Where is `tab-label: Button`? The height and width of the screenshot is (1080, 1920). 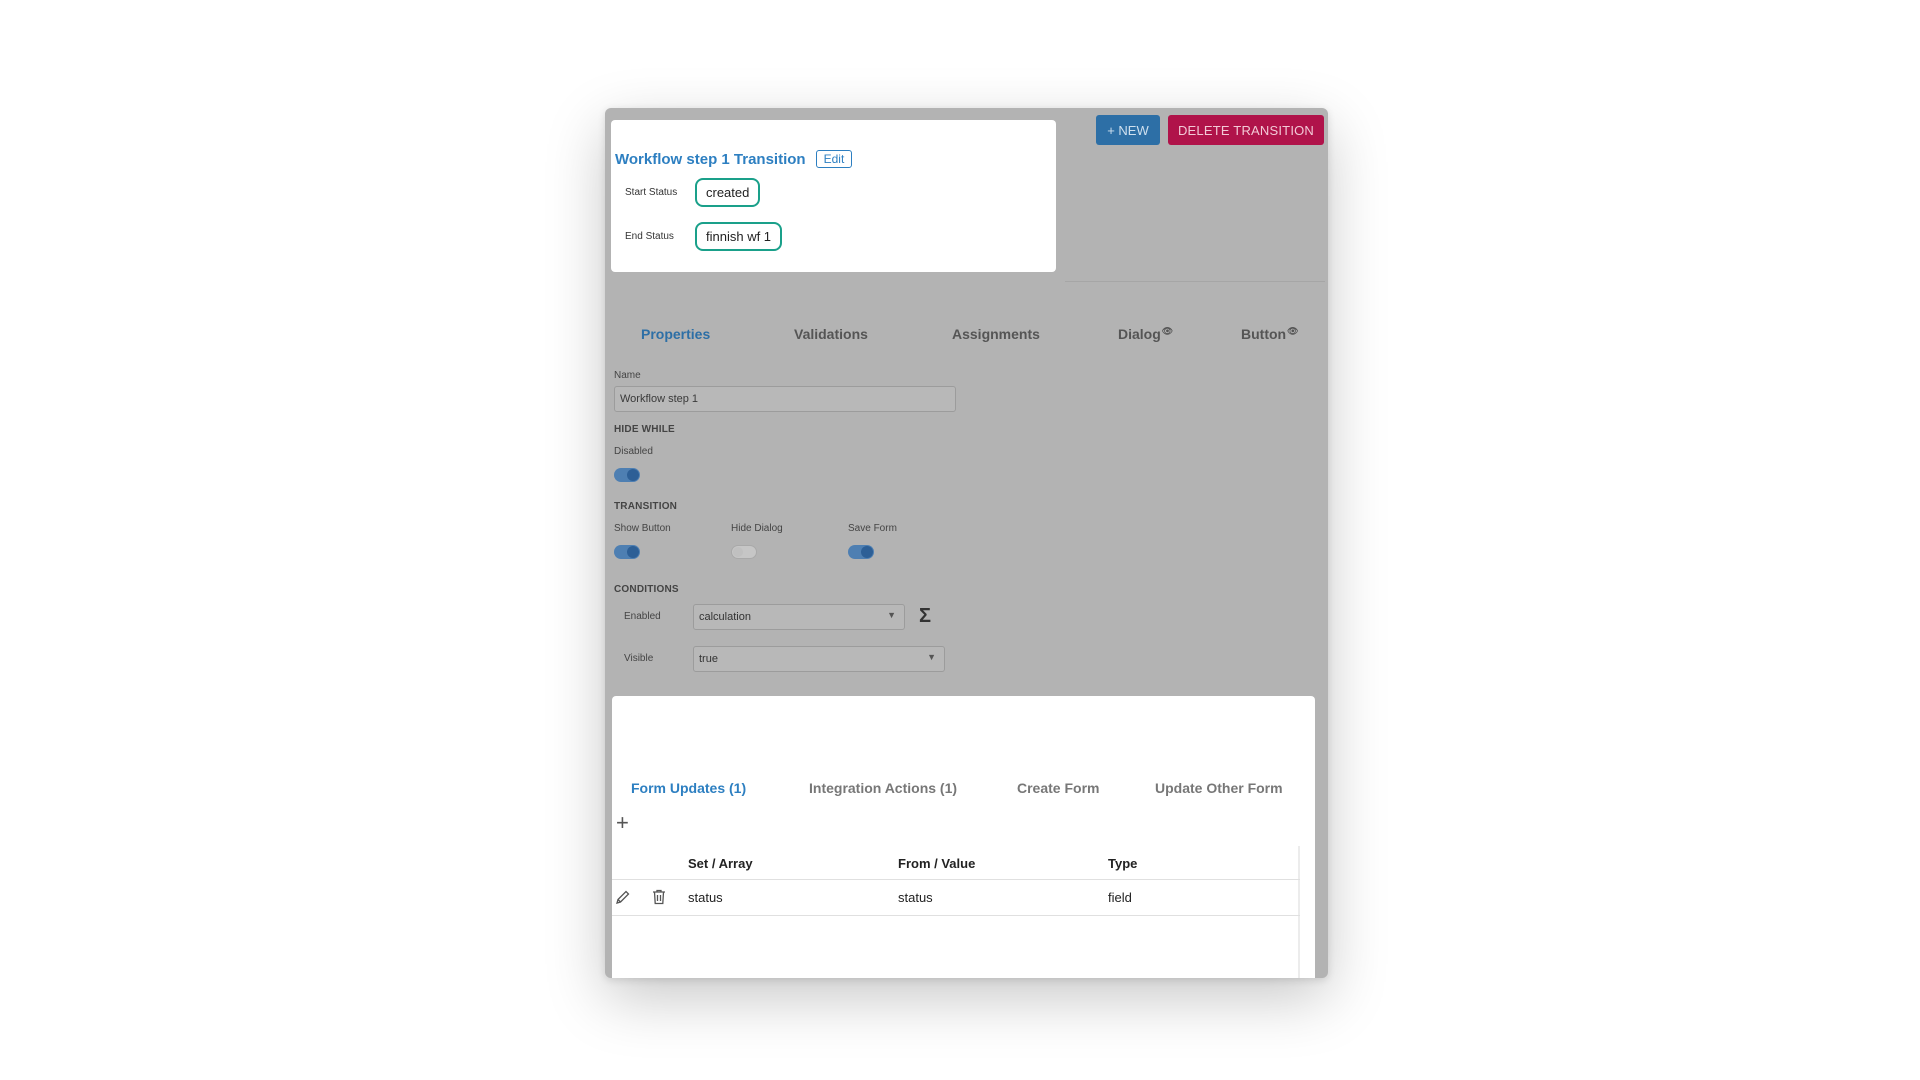 tab-label: Button is located at coordinates (1264, 334).